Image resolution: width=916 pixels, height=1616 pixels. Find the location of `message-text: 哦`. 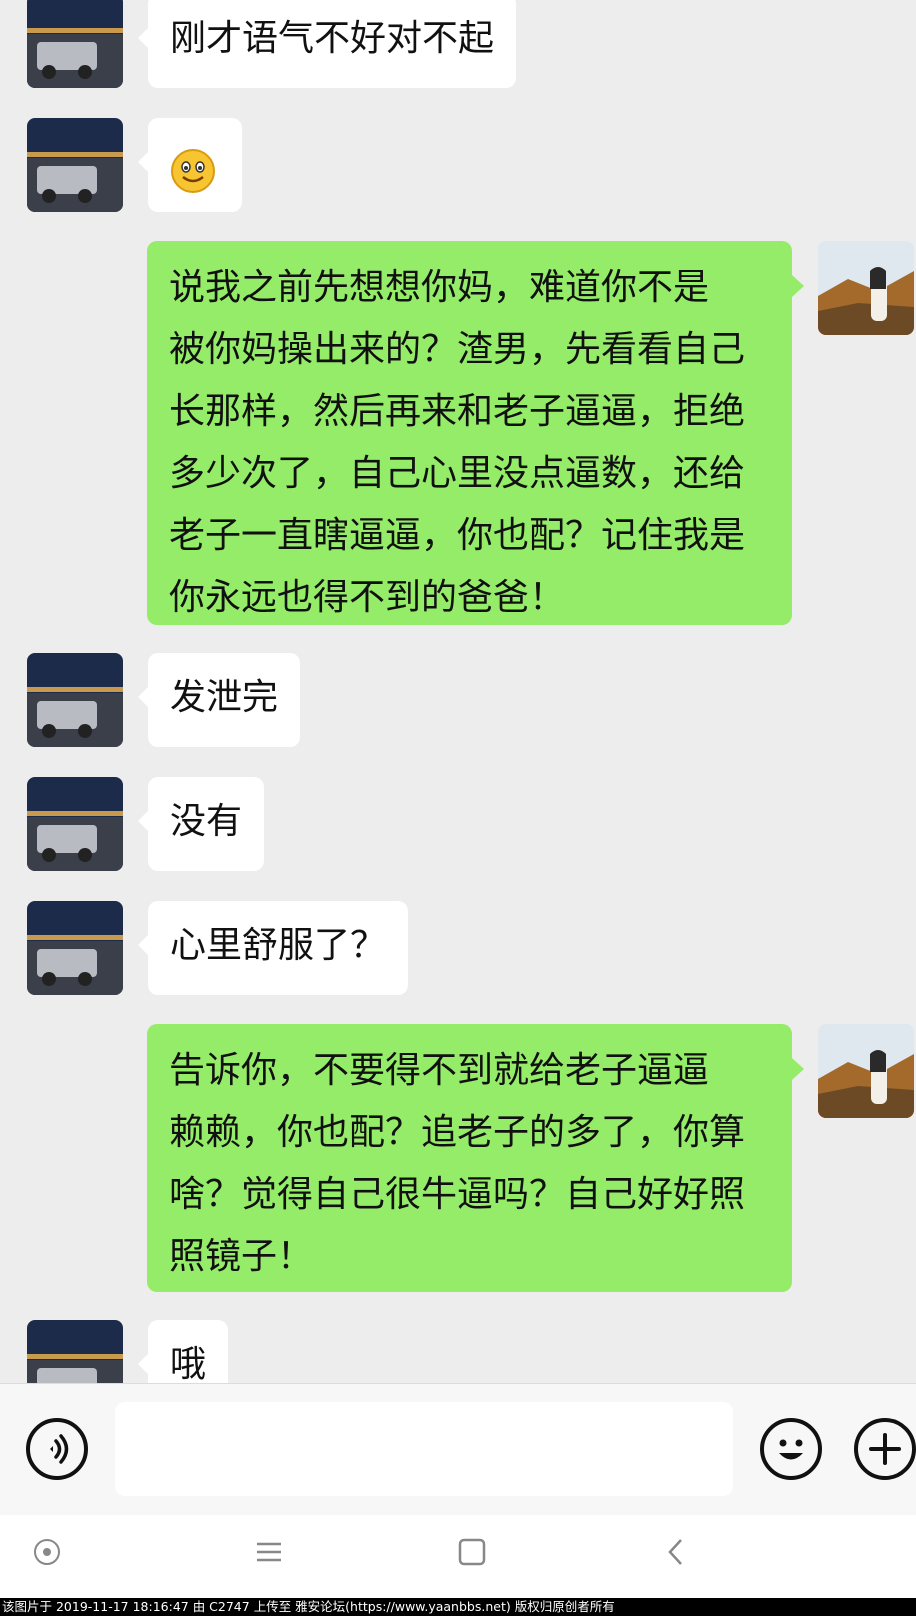

message-text: 哦 is located at coordinates (188, 1363).